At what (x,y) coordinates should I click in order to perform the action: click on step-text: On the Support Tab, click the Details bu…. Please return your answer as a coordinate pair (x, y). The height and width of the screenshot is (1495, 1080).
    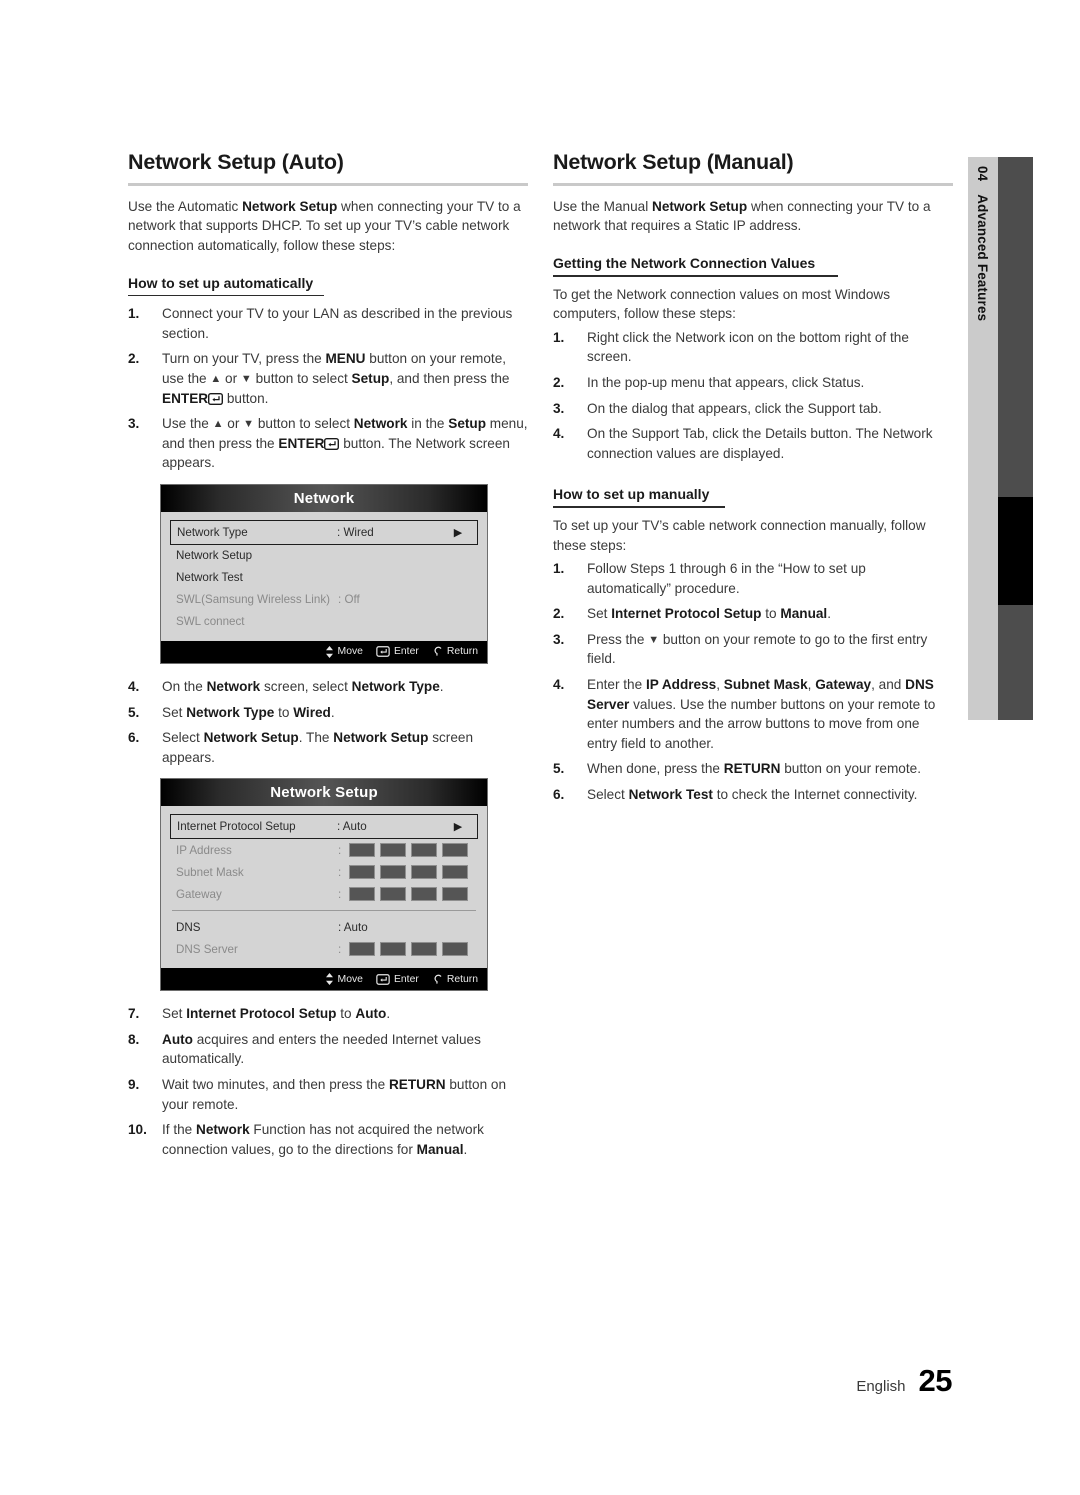
    Looking at the image, I should click on (760, 443).